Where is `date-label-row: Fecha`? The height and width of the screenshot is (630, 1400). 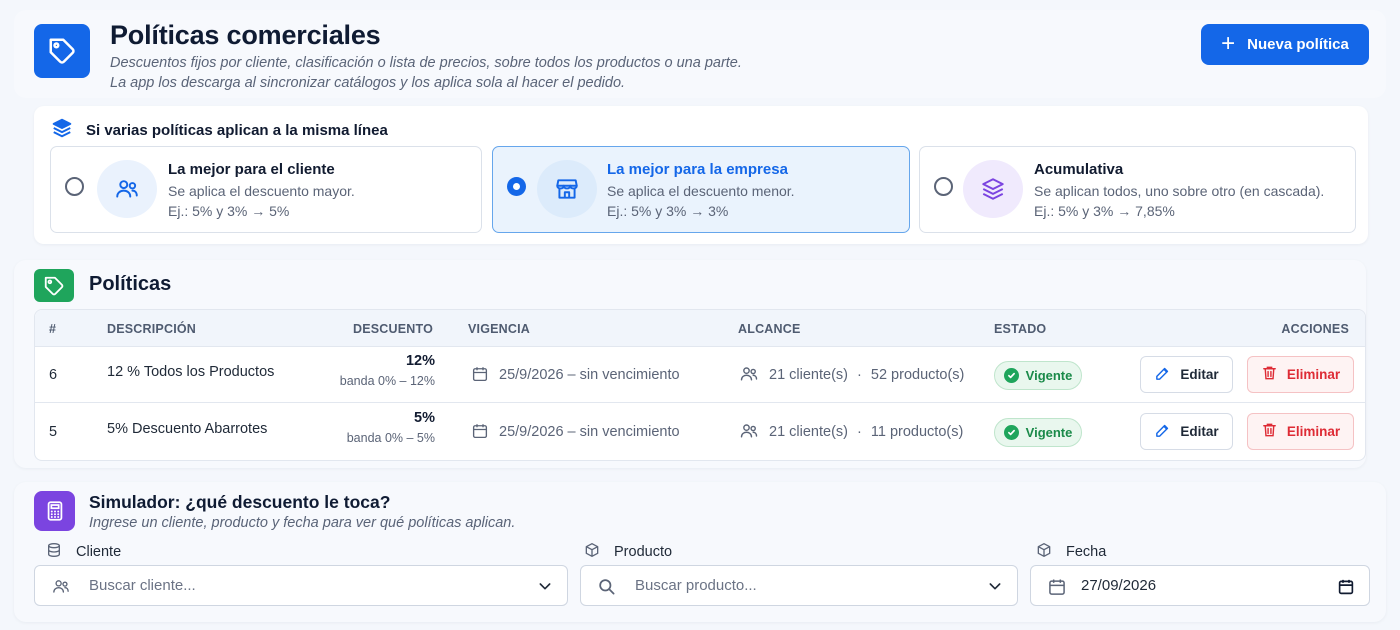 date-label-row: Fecha is located at coordinates (1071, 552).